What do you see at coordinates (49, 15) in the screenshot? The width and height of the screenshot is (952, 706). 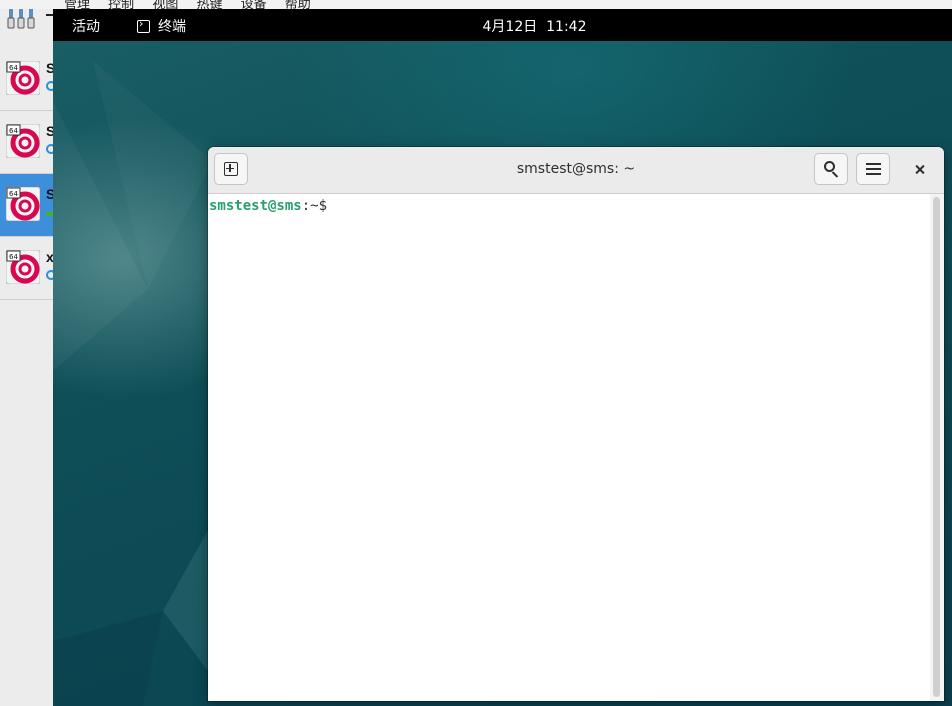 I see `tools-divider` at bounding box center [49, 15].